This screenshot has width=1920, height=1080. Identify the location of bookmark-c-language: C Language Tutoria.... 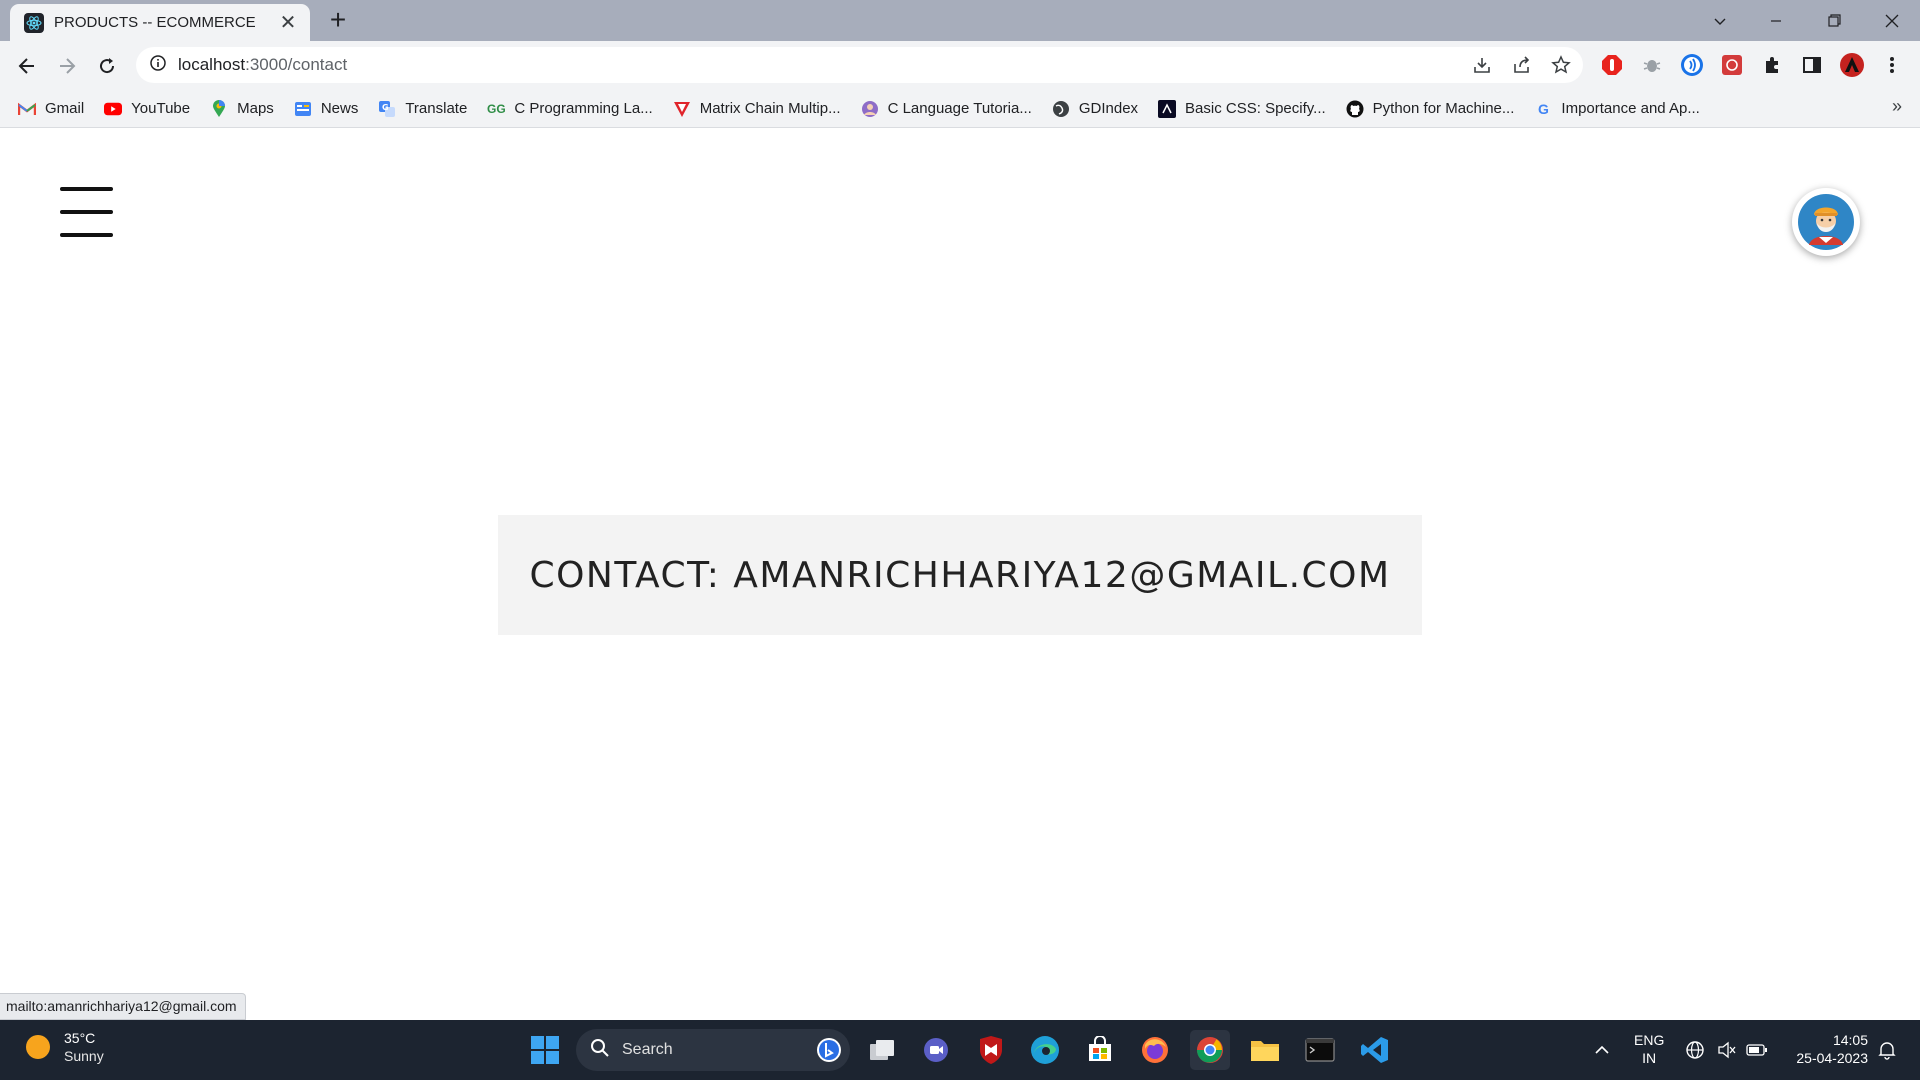
(946, 109).